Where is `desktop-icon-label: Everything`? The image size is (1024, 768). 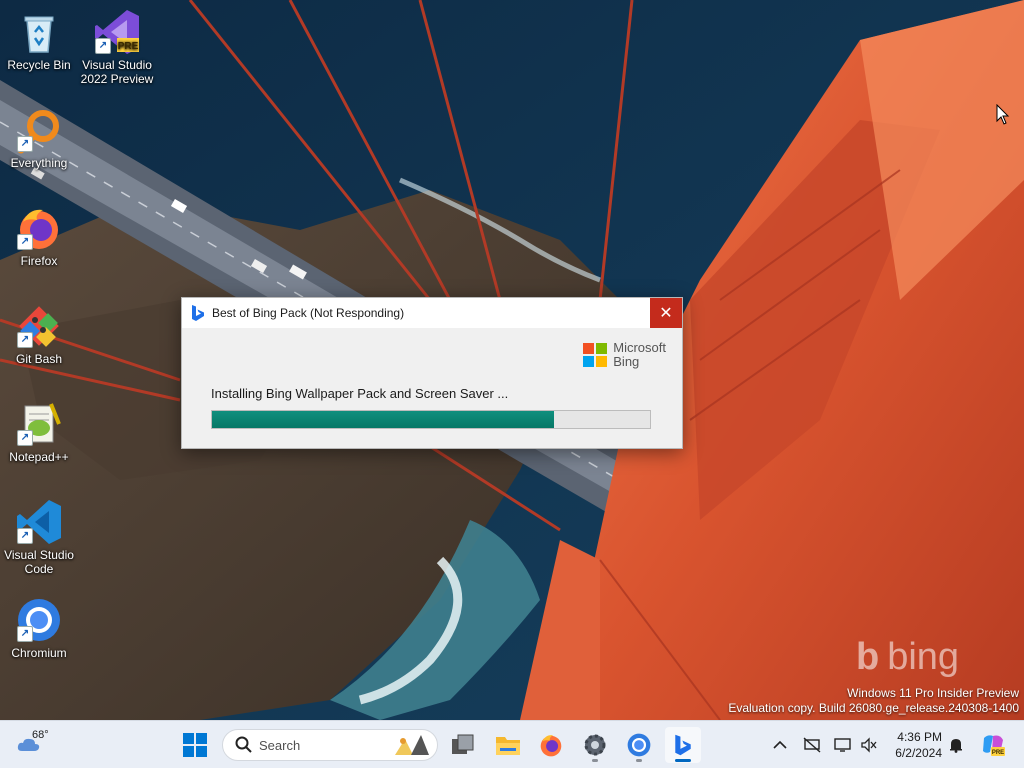 desktop-icon-label: Everything is located at coordinates (39, 163).